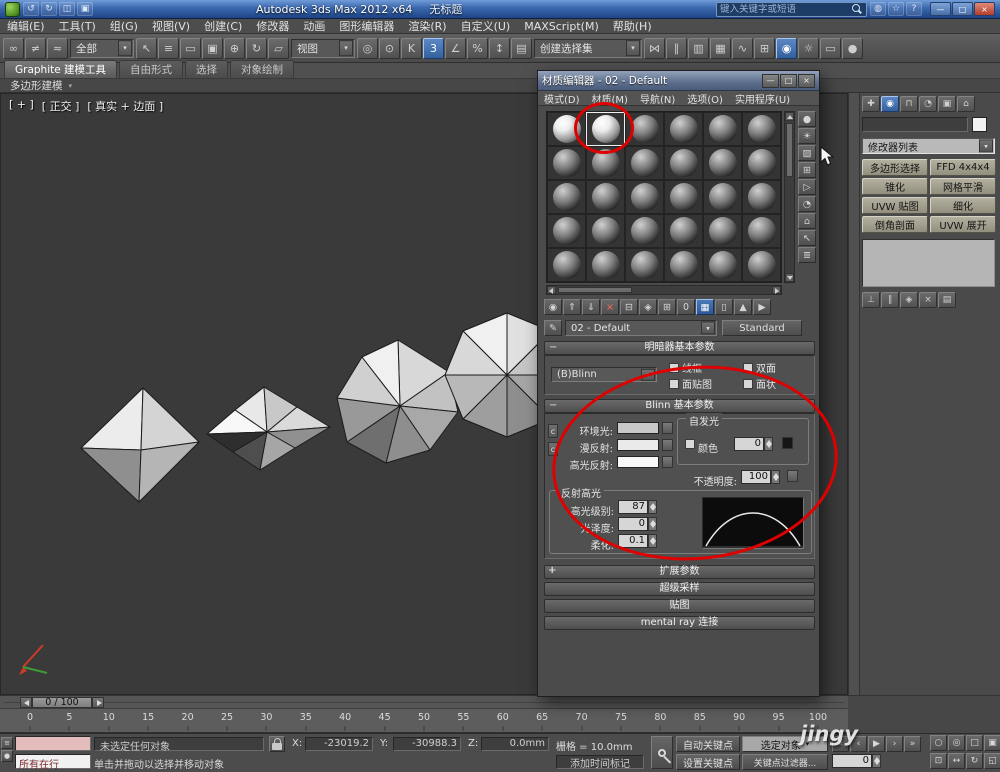 The height and width of the screenshot is (772, 1000). What do you see at coordinates (427, 744) in the screenshot?
I see `y-coordinate-field: -30988.3` at bounding box center [427, 744].